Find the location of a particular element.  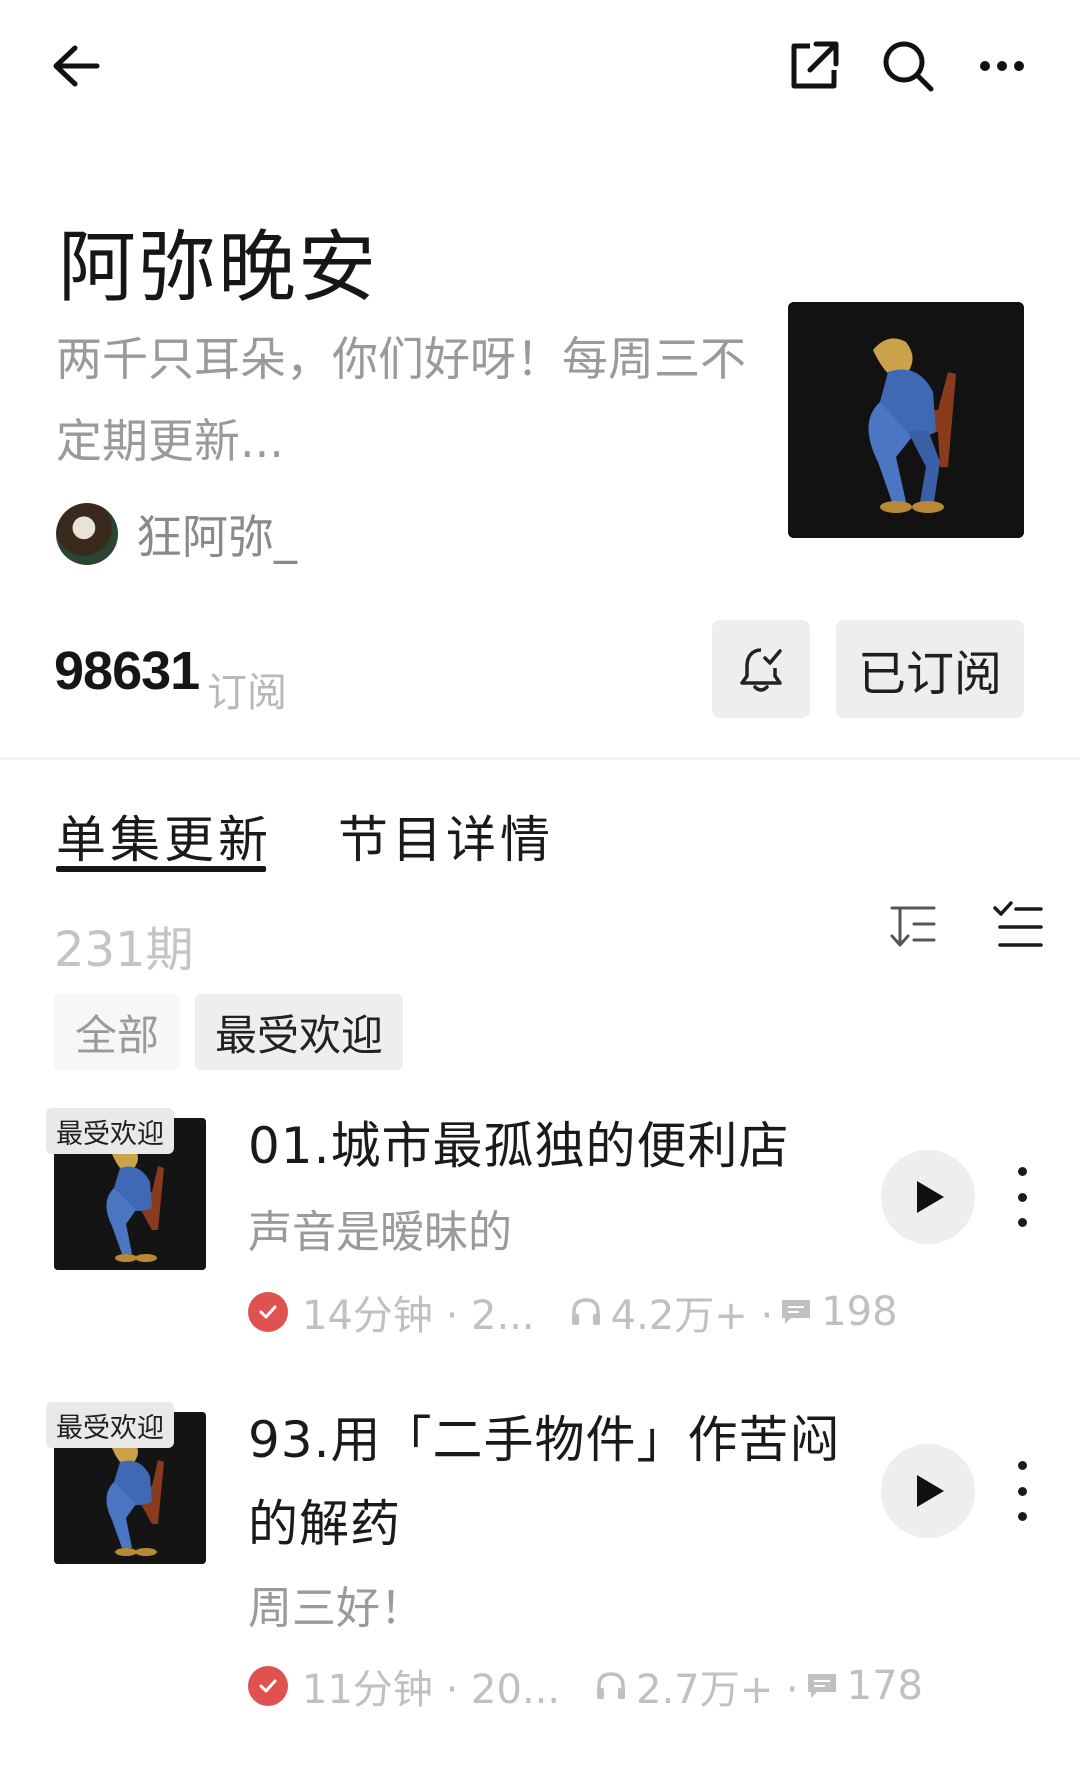

episode-title: 93.用「二手物件」作苦闷的解药 is located at coordinates (553, 1482).